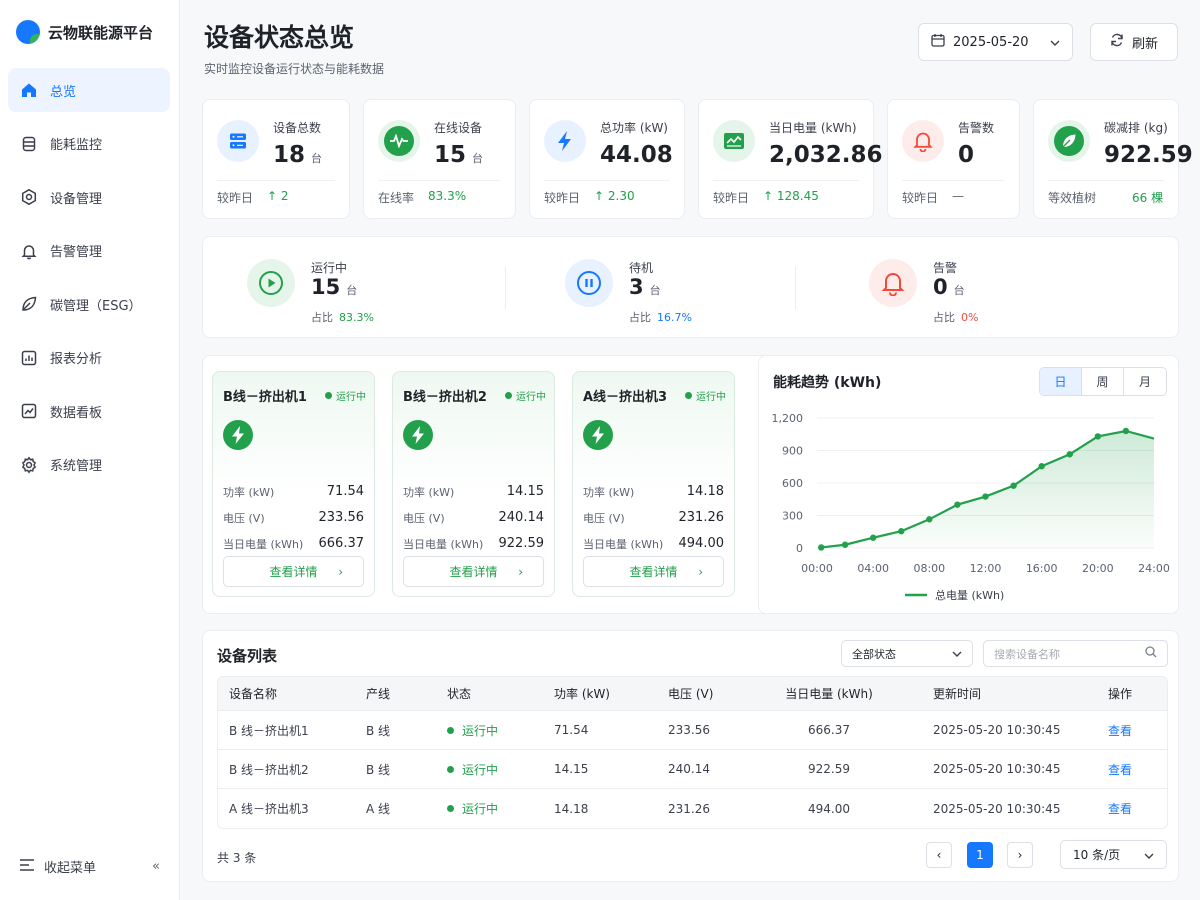 The image size is (1200, 900). I want to click on stat-value: 44.08, so click(636, 155).